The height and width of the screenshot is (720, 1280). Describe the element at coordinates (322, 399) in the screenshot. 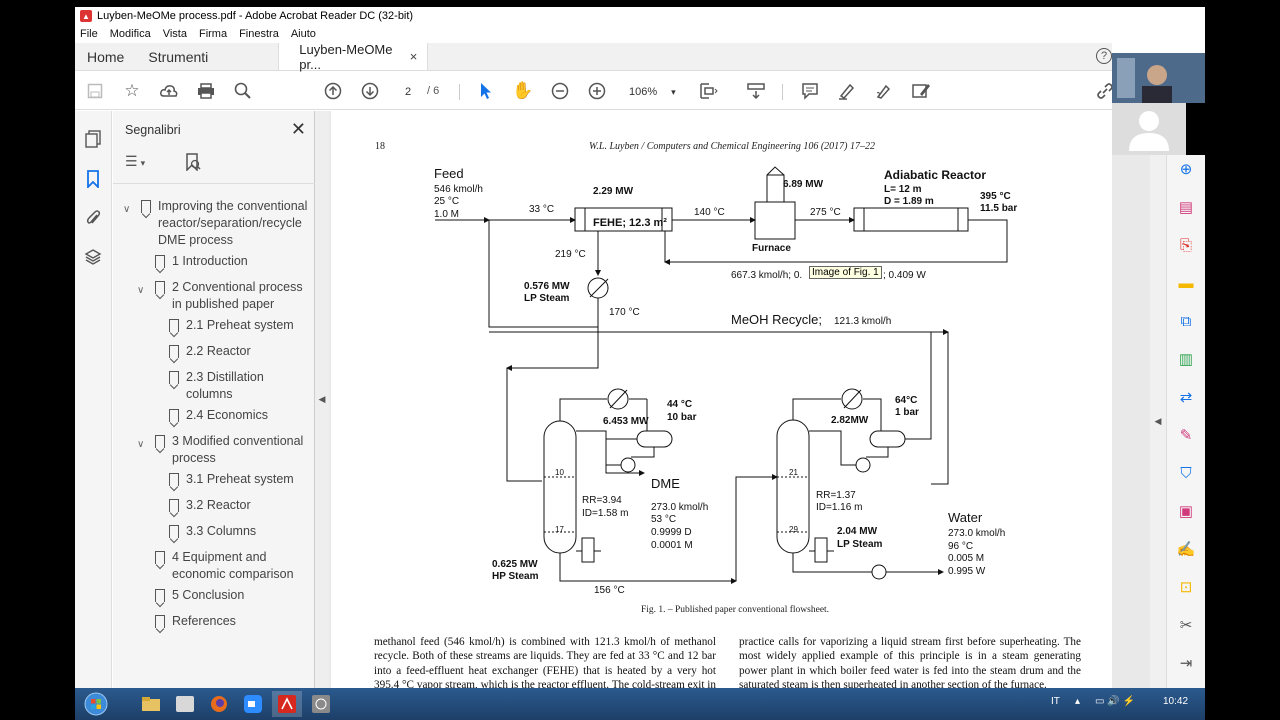

I see `panel-collapse-handle: ◀` at that location.